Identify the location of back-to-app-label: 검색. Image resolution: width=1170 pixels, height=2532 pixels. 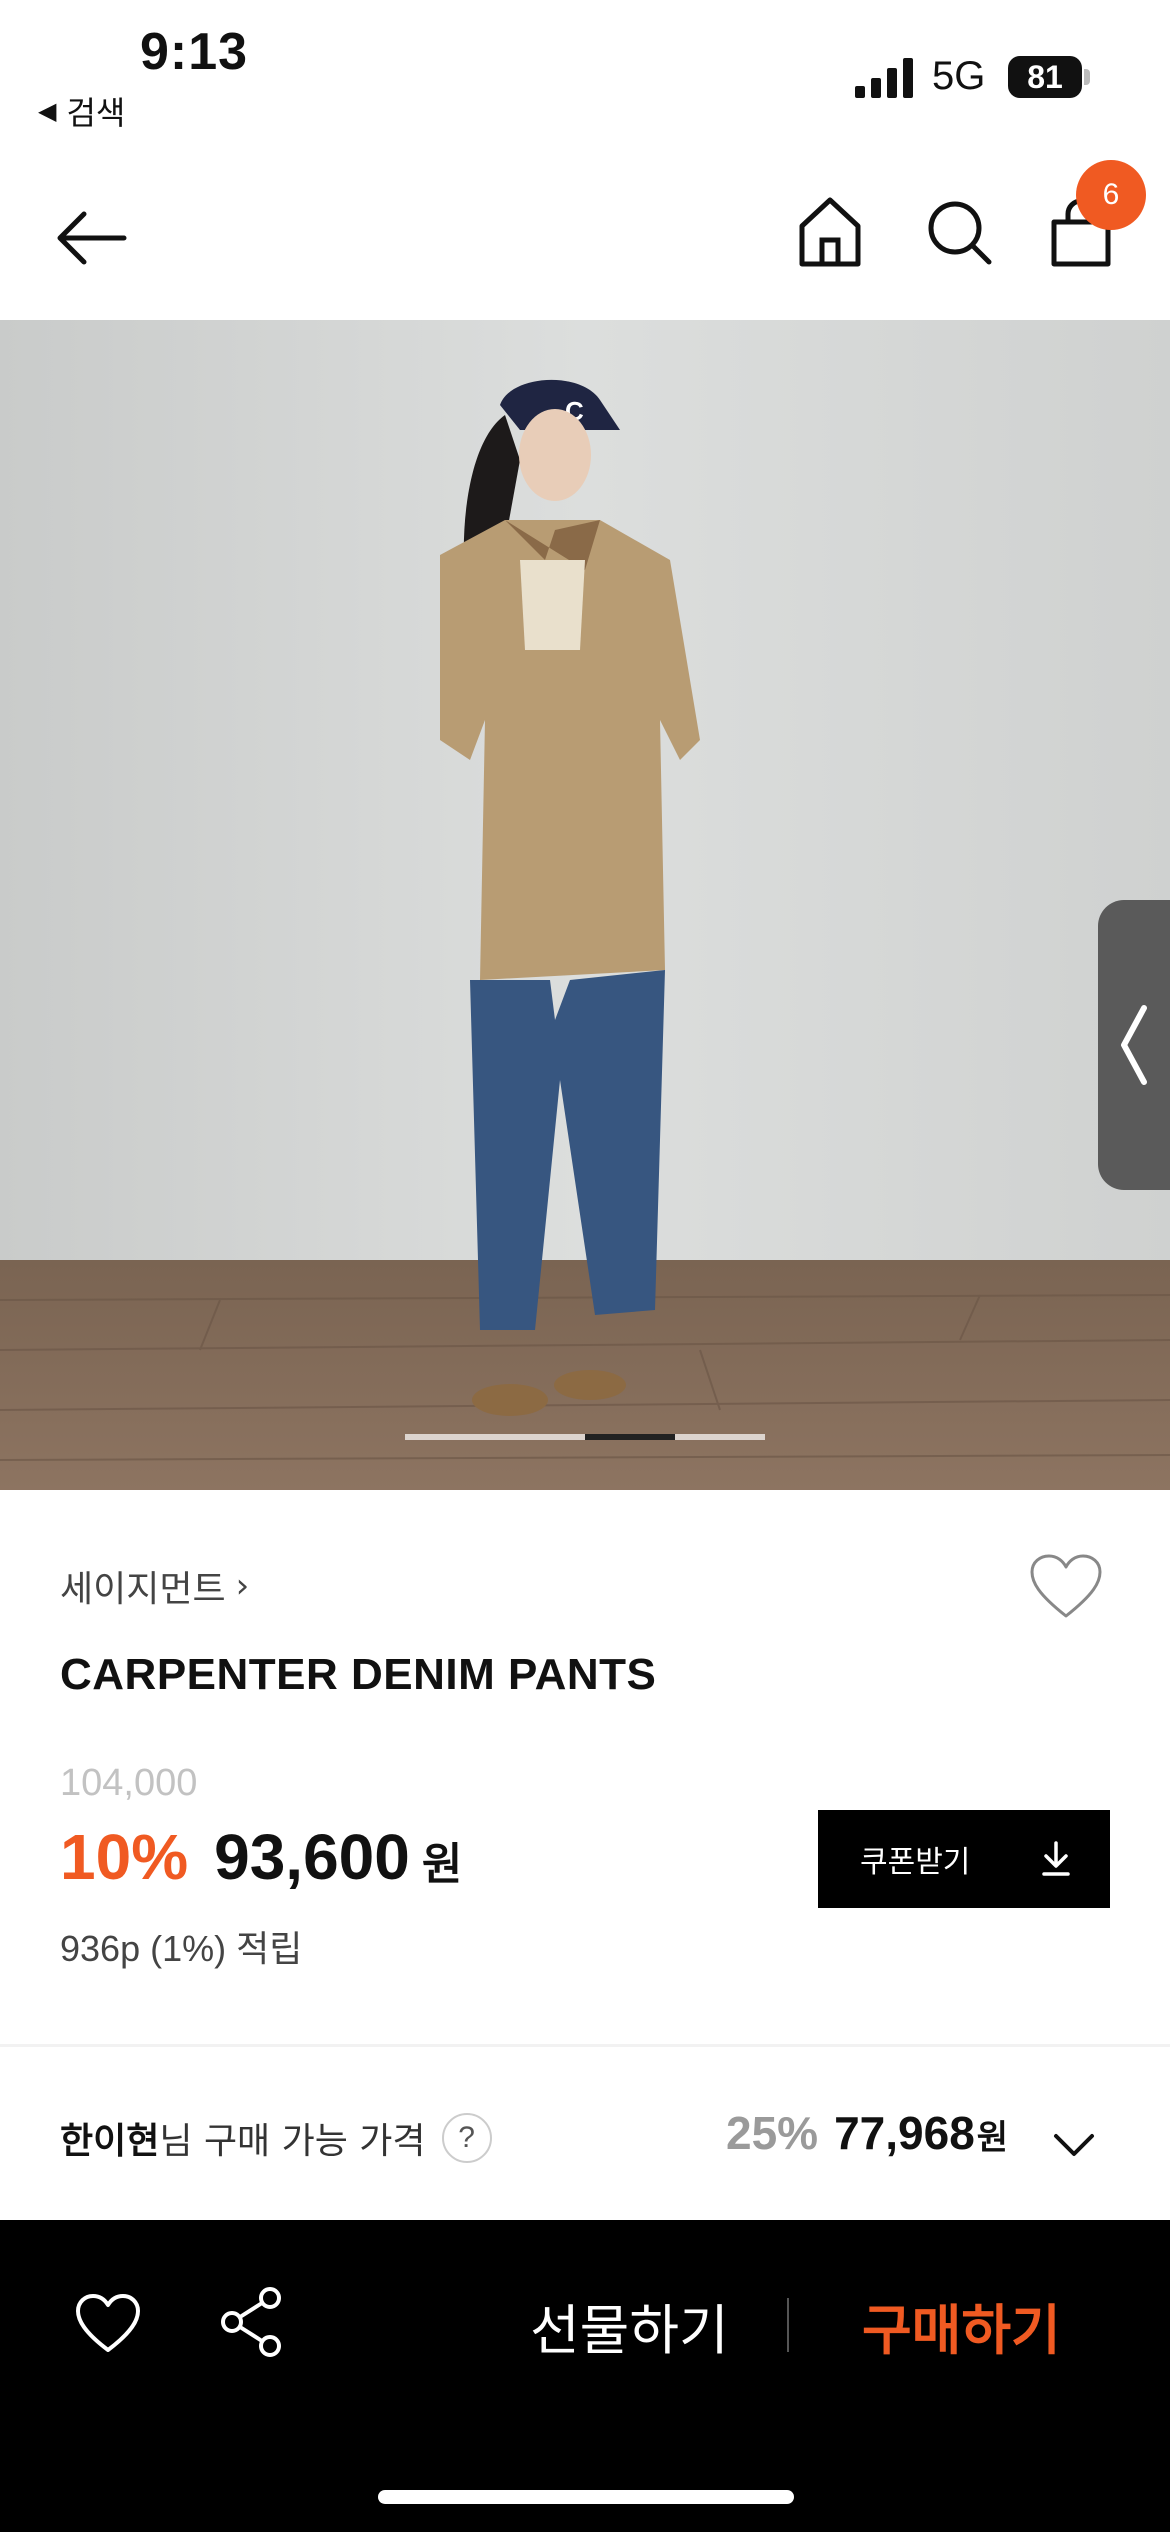
(96, 113).